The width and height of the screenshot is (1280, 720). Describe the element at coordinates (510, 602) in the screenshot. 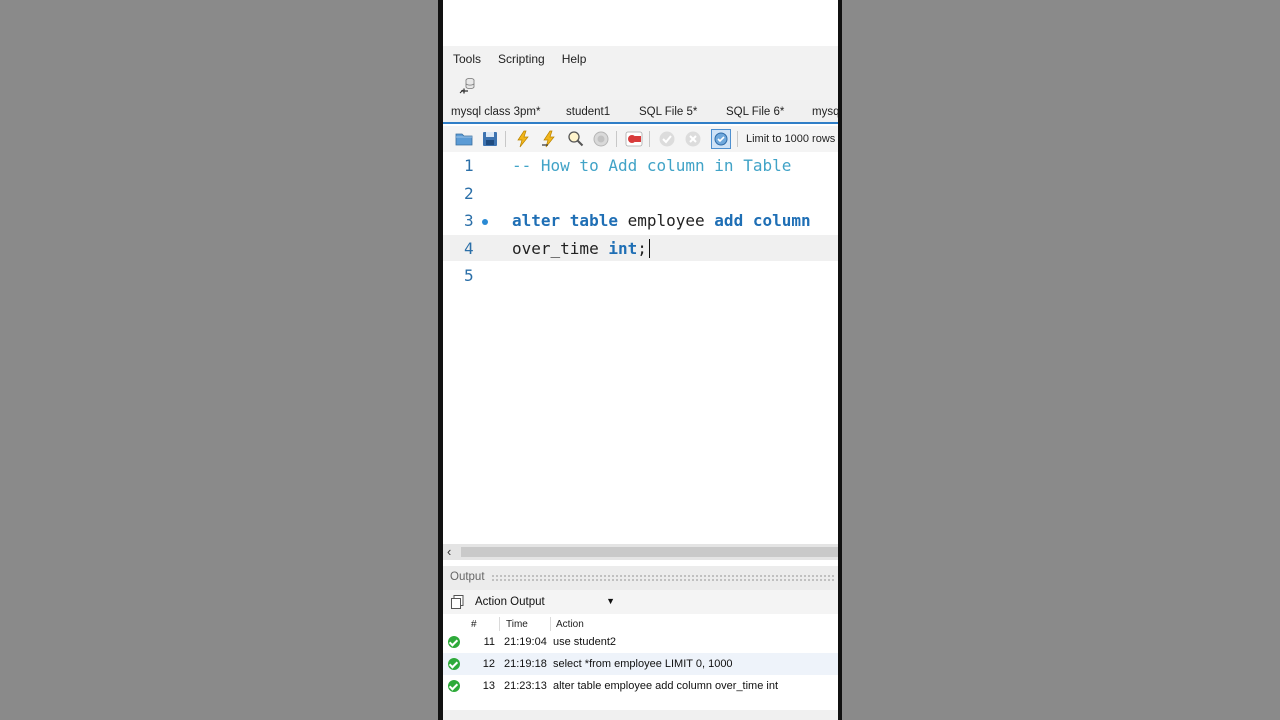

I see `output-type-value: Action Output` at that location.